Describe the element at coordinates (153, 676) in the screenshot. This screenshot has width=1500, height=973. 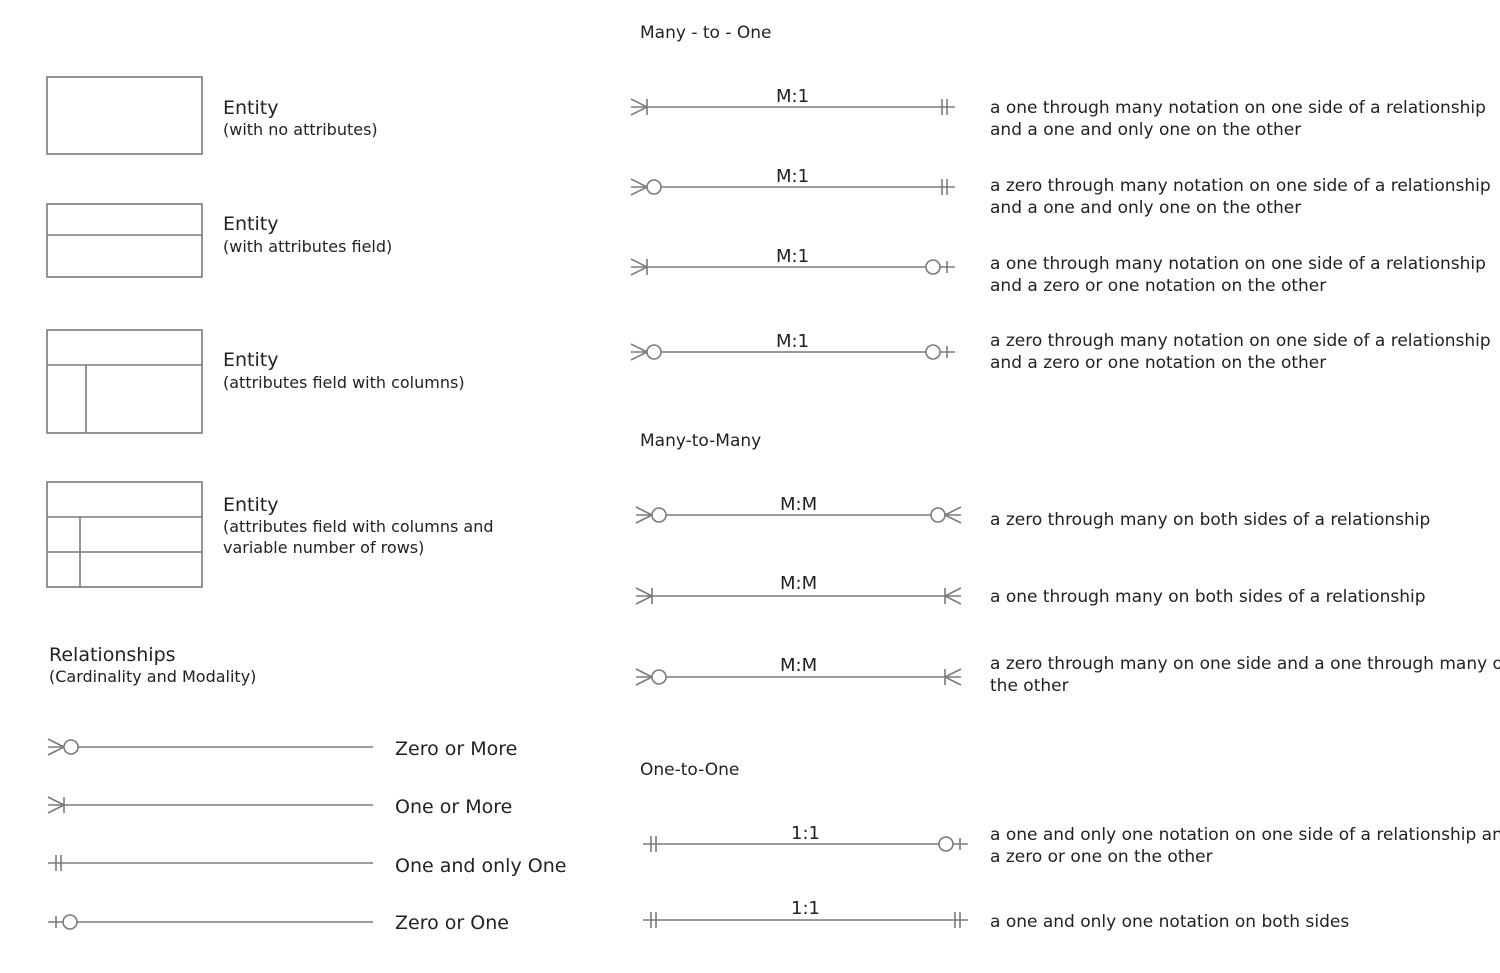
I see `relationships-subtitle: (Cardinality and Modality)` at that location.